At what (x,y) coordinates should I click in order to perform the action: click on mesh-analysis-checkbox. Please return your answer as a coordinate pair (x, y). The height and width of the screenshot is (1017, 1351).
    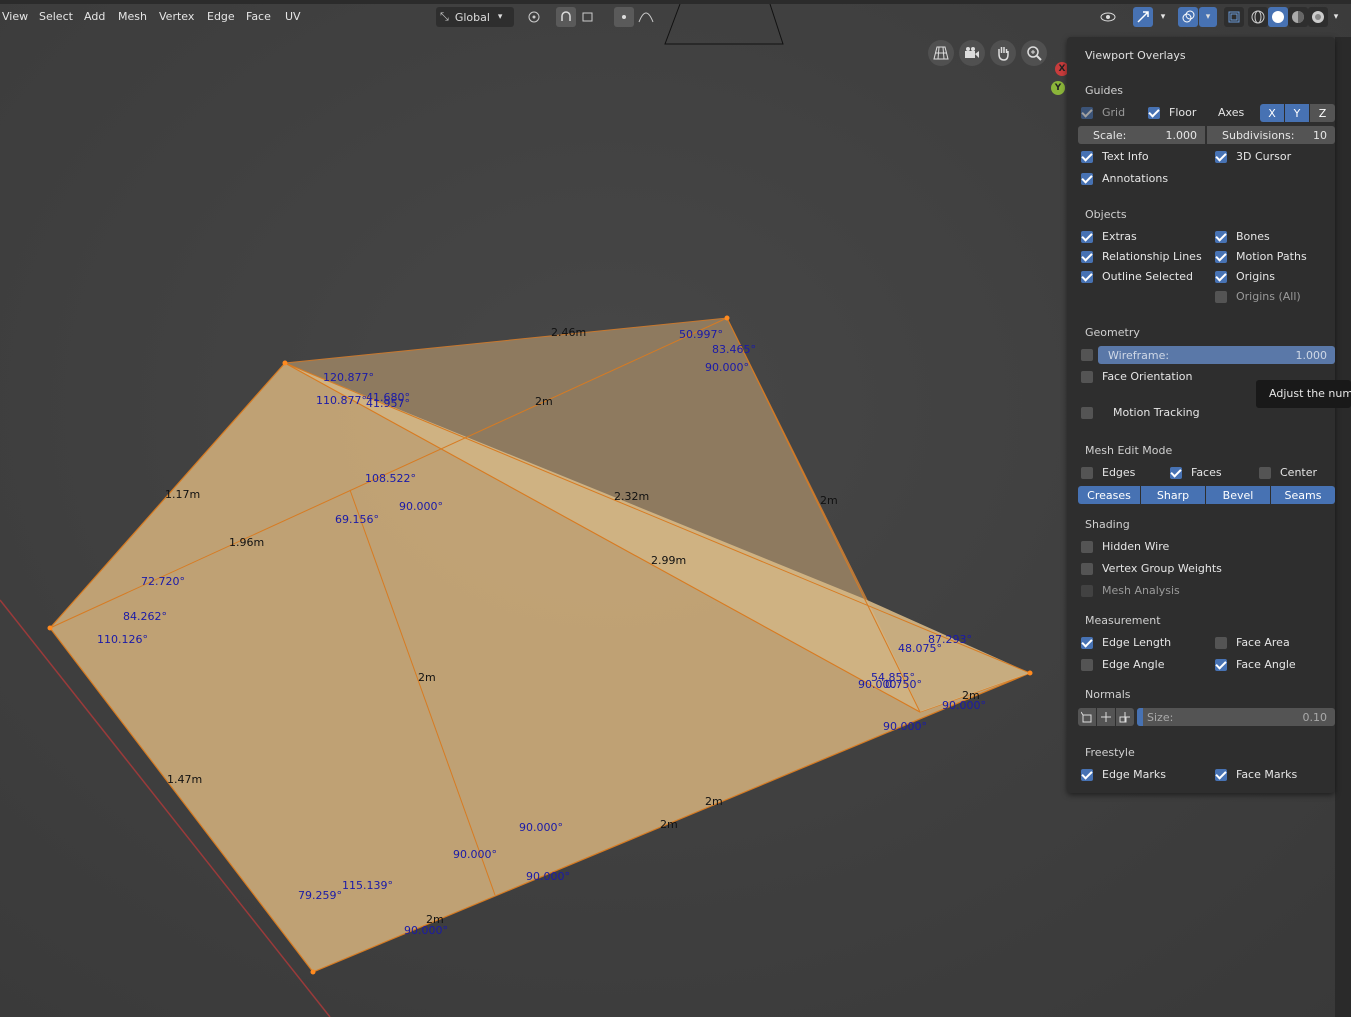
    Looking at the image, I should click on (1087, 591).